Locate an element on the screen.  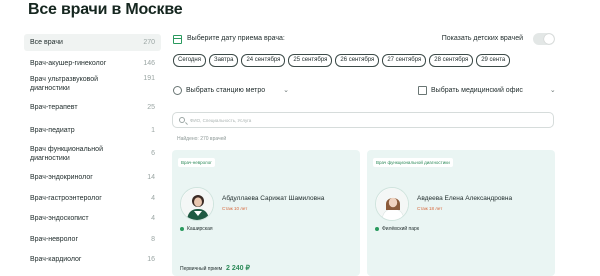
sidebar-item-endoscopist: Врач-эндоскопист 4 is located at coordinates (92, 218).